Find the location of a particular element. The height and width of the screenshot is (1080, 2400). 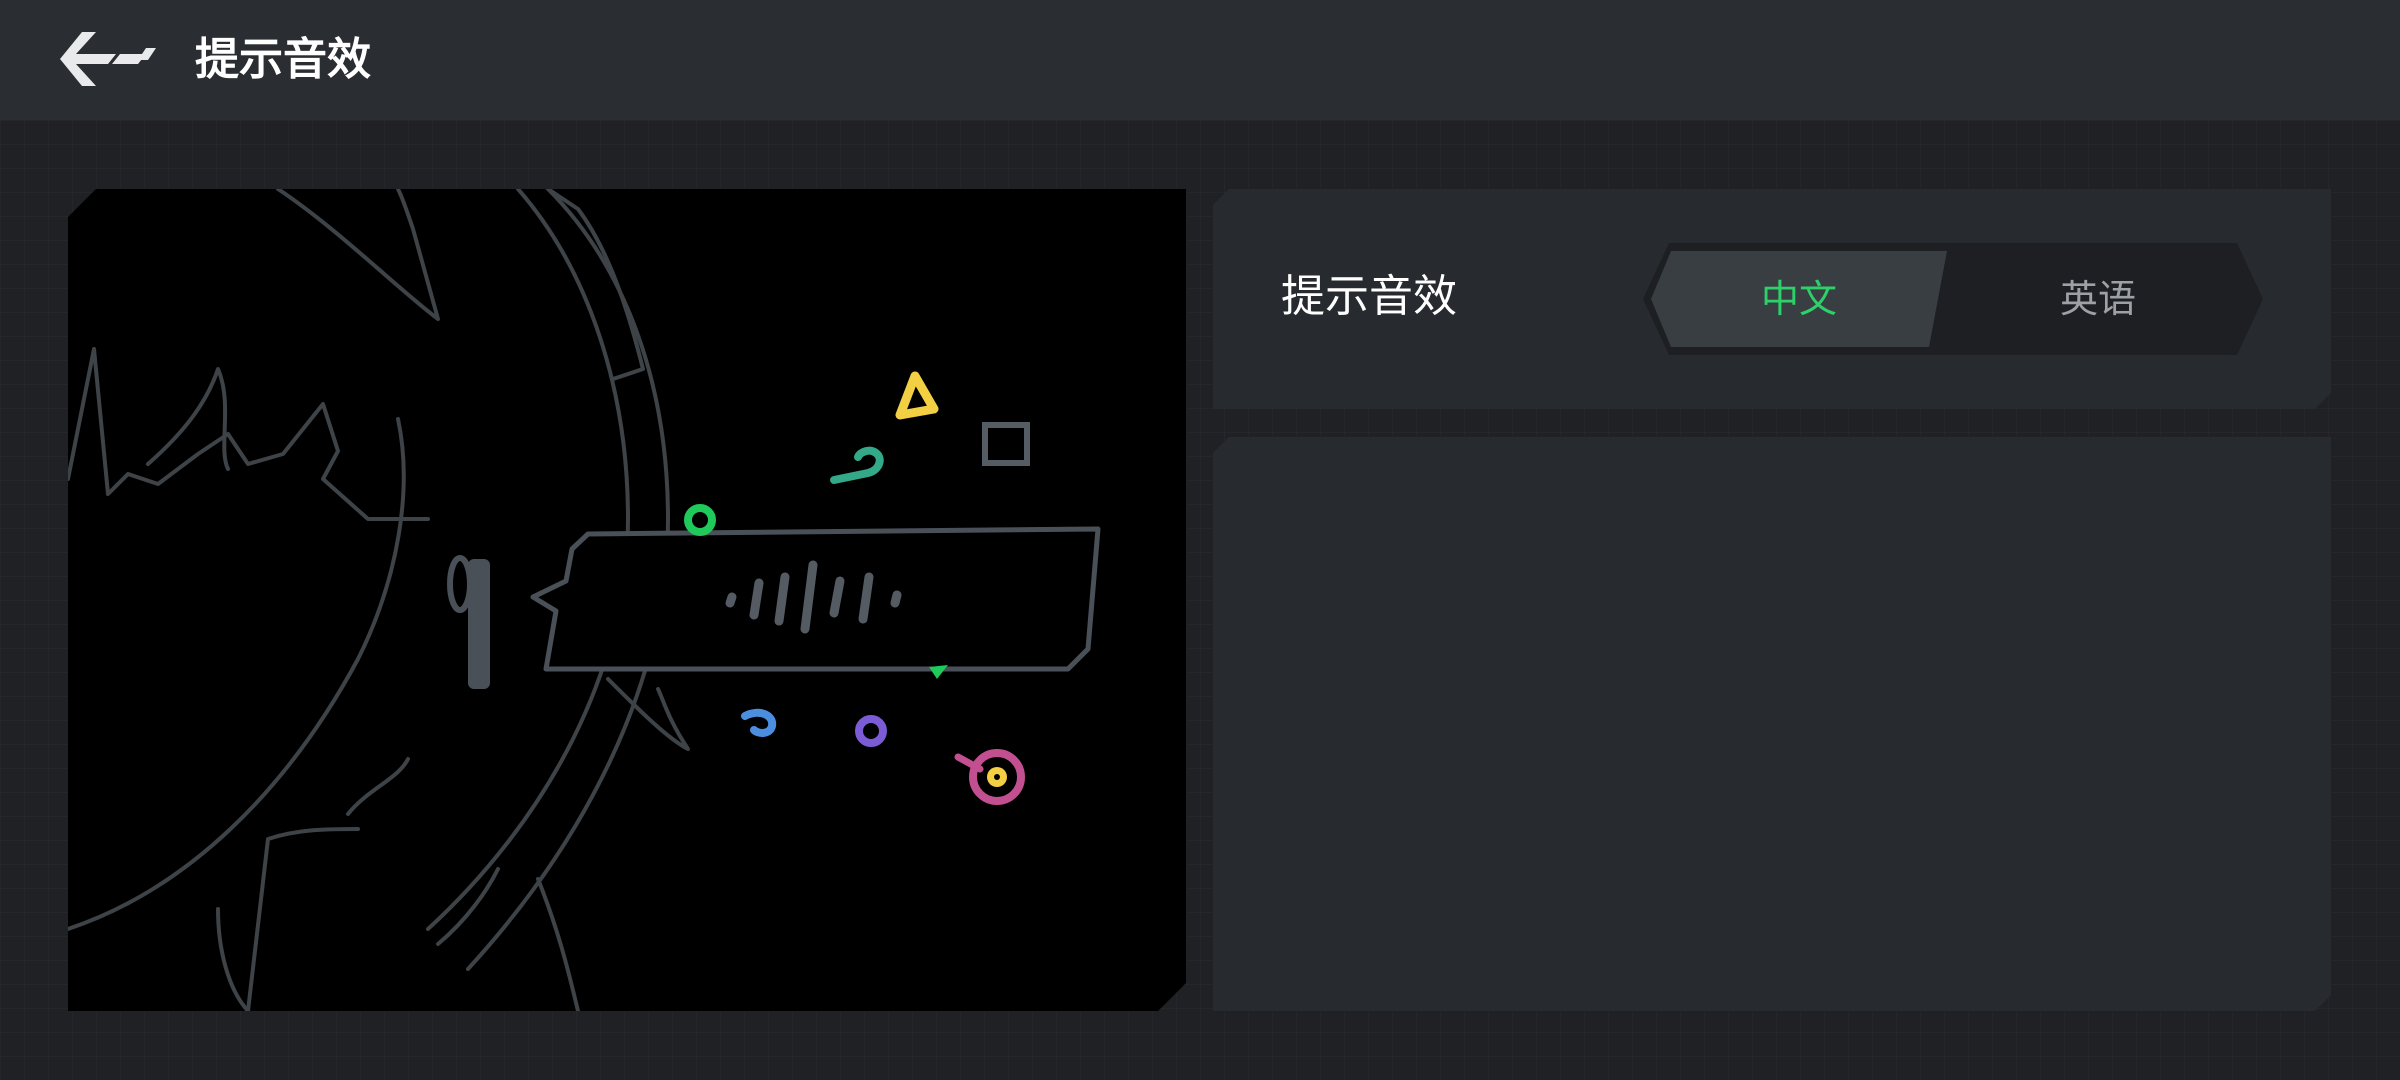

setting-label: 提示音效 is located at coordinates (1369, 296).